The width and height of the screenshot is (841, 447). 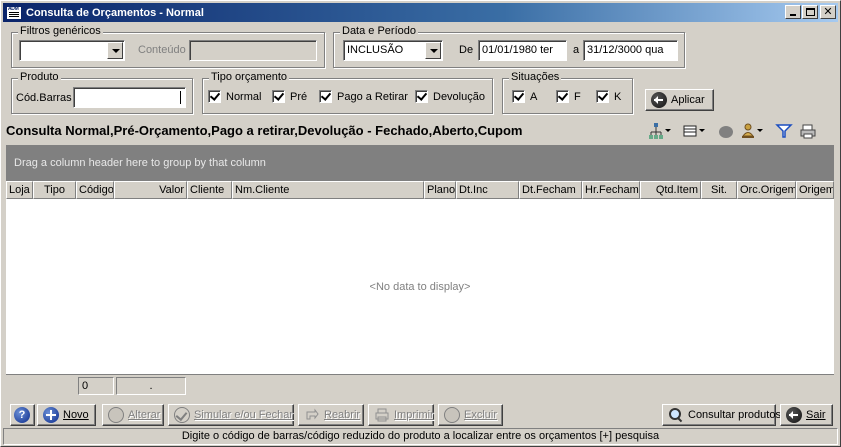 I want to click on footer-count: 0, so click(x=96, y=386).